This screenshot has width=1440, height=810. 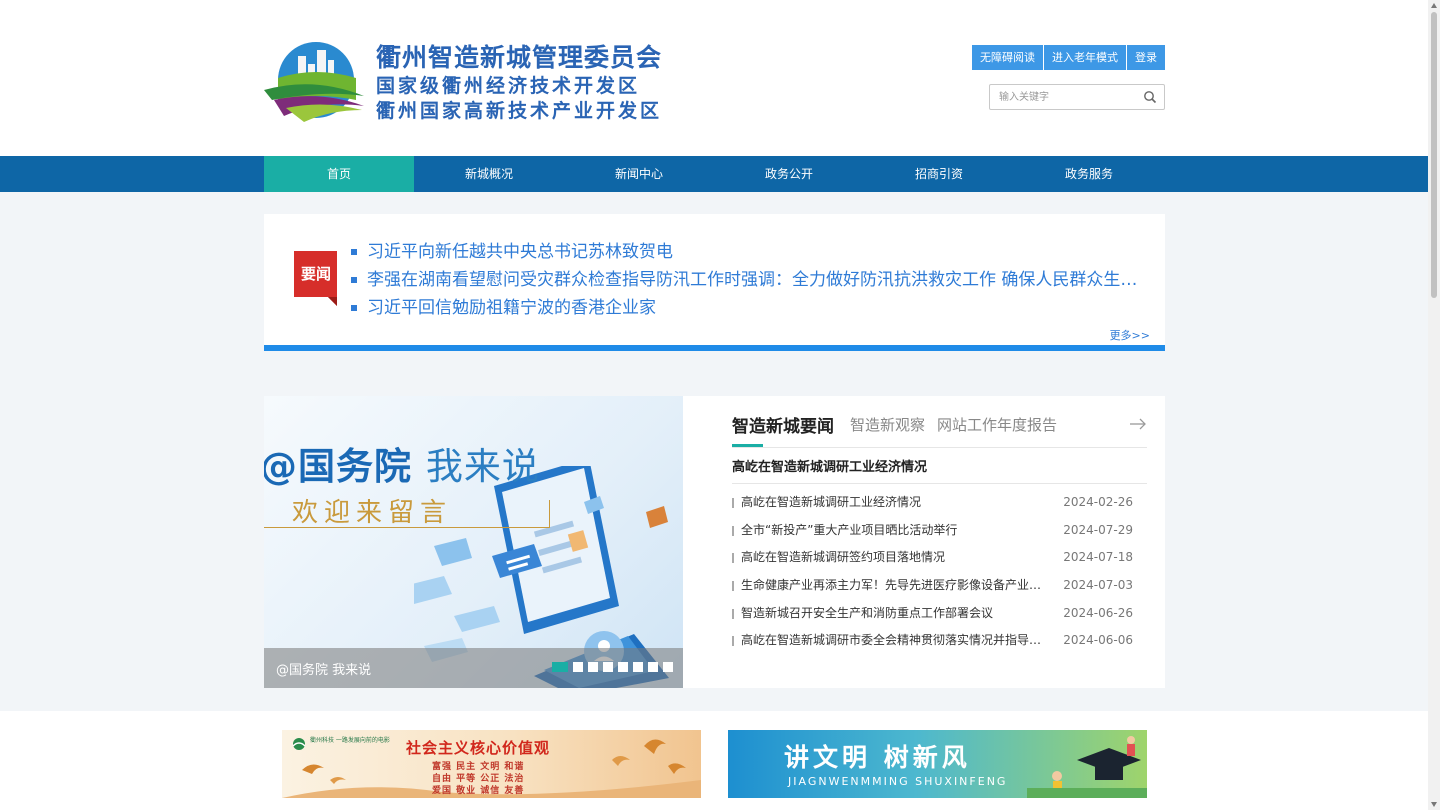 What do you see at coordinates (639, 174) in the screenshot?
I see `nav-item-news: 新闻中心` at bounding box center [639, 174].